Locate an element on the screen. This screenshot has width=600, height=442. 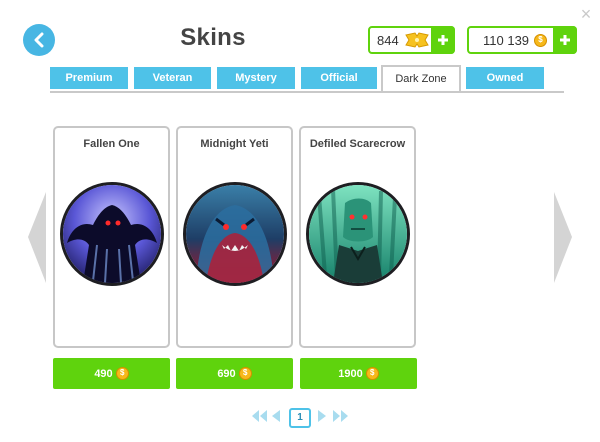
coin-balance: 110 139 is located at coordinates (522, 40).